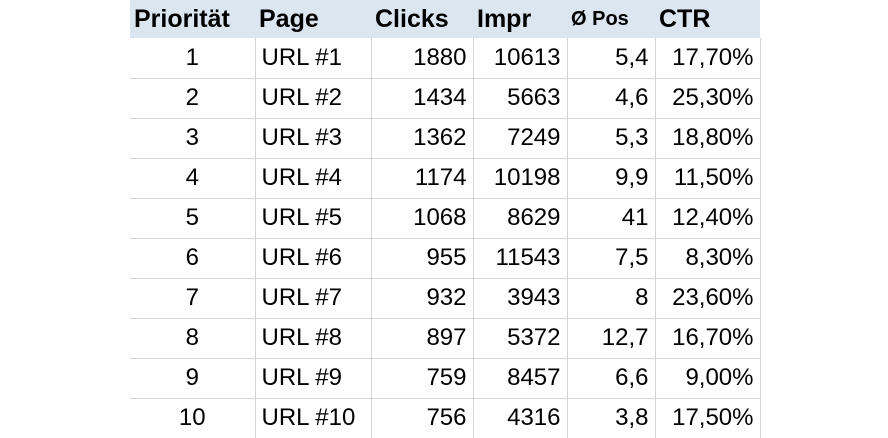 This screenshot has height=438, width=888. Describe the element at coordinates (422, 58) in the screenshot. I see `clicks-cell: 1880` at that location.